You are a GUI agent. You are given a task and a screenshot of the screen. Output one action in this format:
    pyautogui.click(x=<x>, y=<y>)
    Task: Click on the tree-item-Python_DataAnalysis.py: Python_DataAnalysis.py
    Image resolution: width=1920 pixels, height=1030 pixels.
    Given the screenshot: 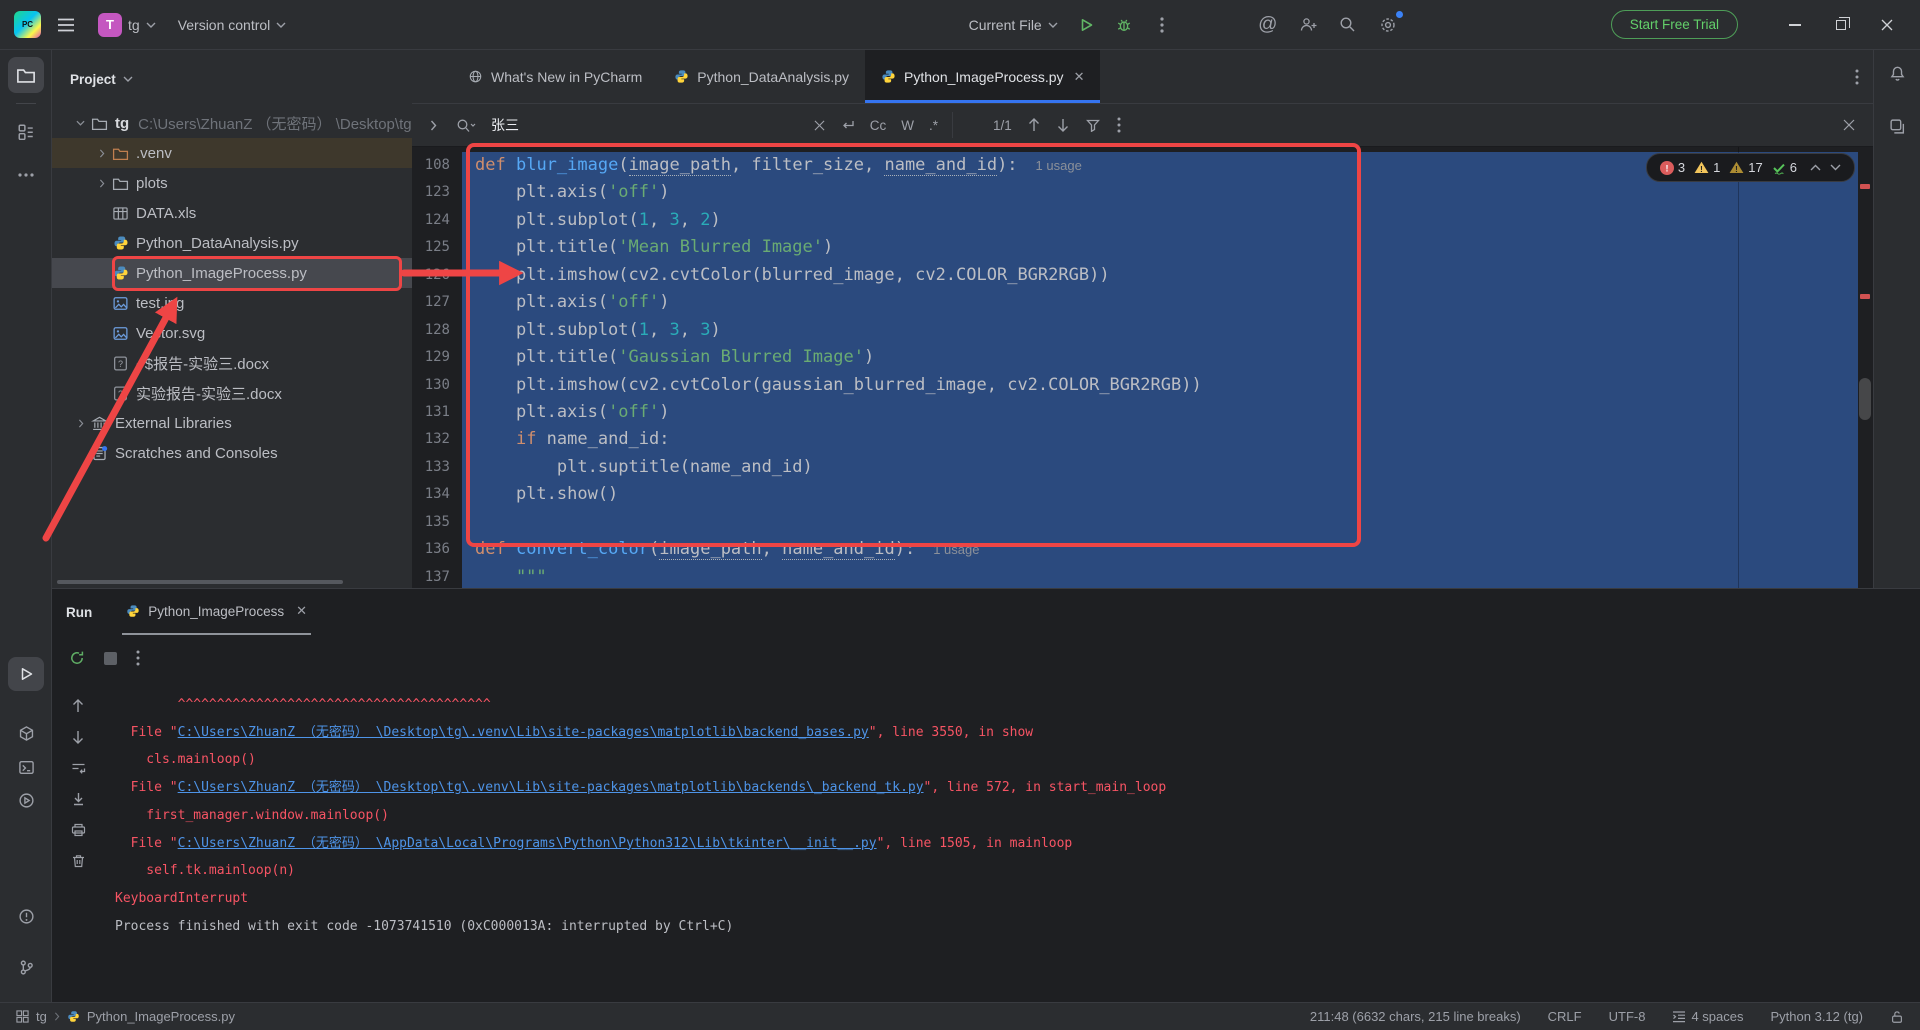 What is the action you would take?
    pyautogui.click(x=232, y=243)
    